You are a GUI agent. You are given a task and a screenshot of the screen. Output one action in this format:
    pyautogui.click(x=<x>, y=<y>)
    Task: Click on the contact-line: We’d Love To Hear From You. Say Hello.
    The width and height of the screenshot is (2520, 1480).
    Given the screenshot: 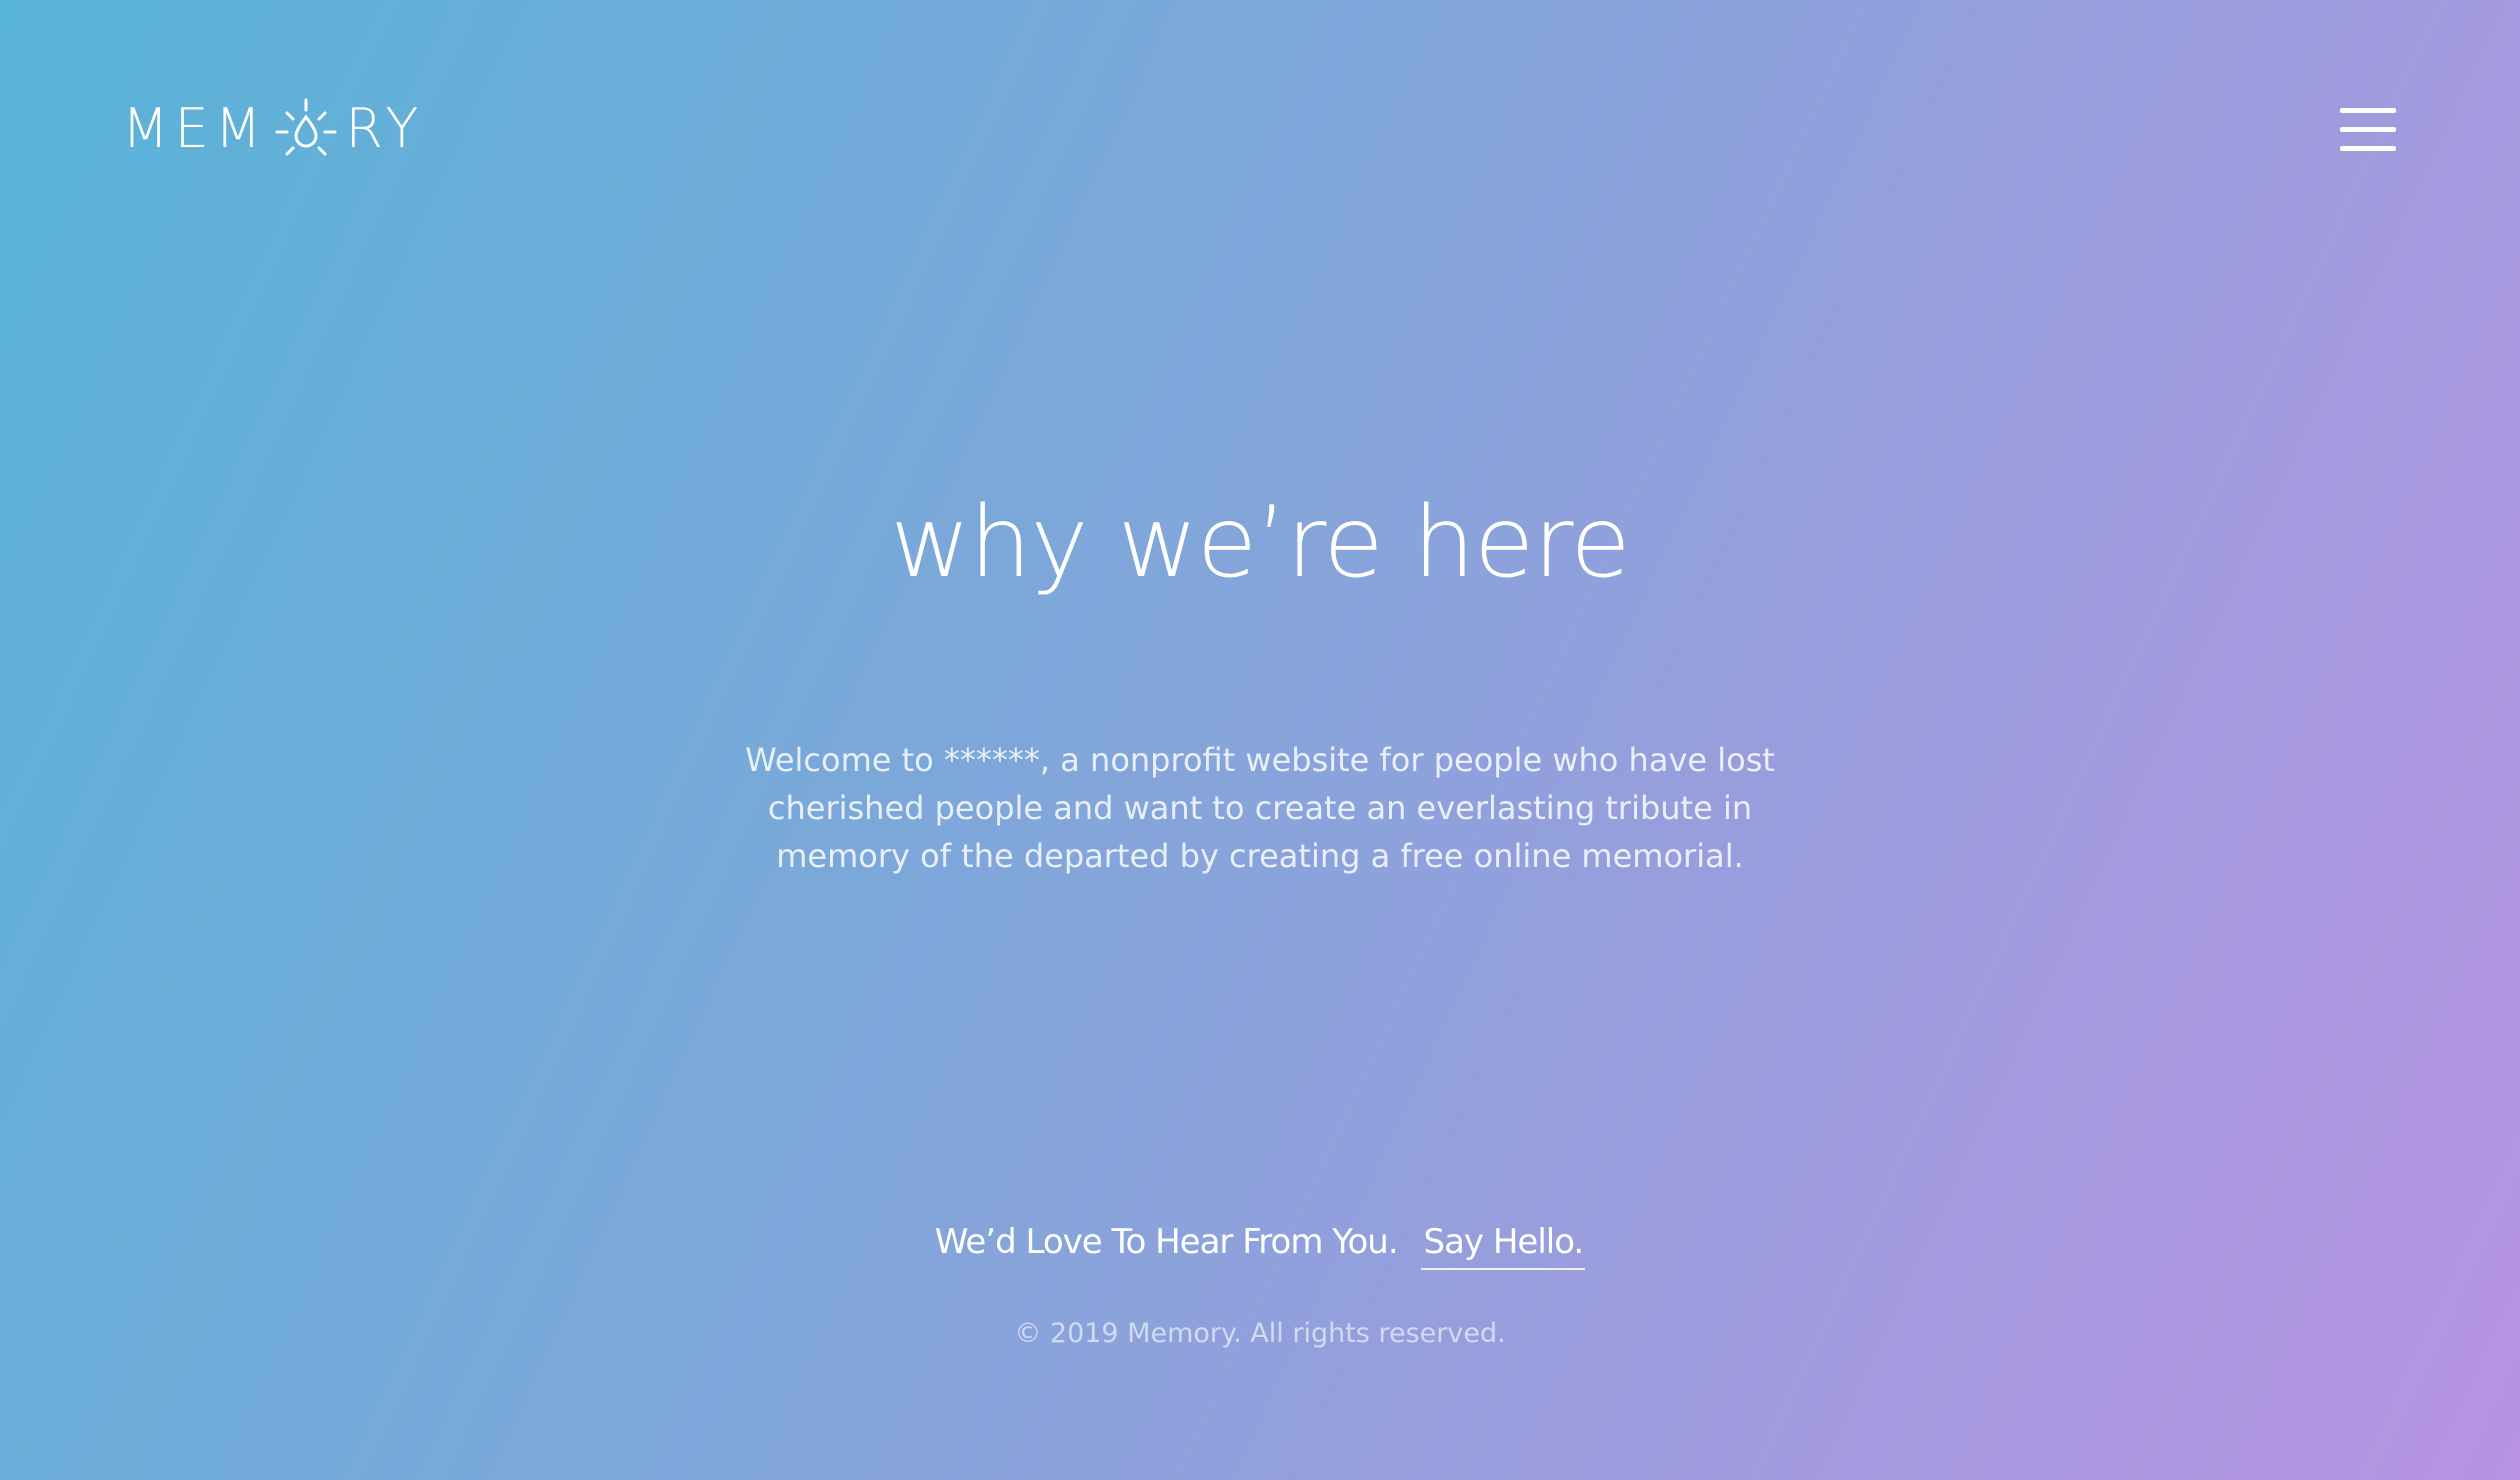 What is the action you would take?
    pyautogui.click(x=1260, y=1242)
    